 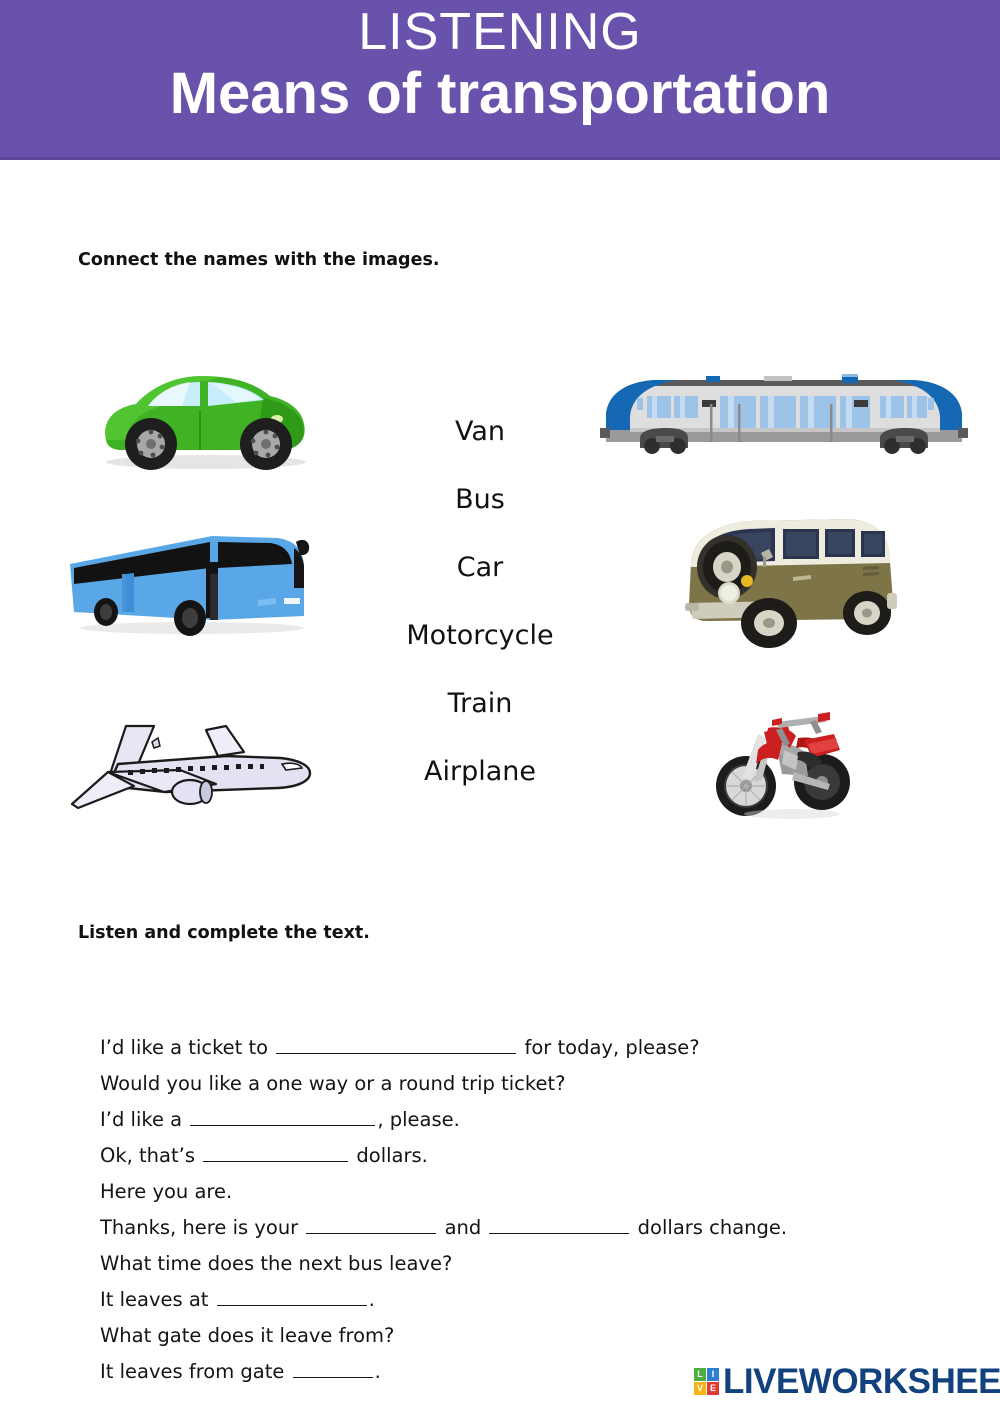 What do you see at coordinates (500, 32) in the screenshot?
I see `header-eyebrow: LISTENING` at bounding box center [500, 32].